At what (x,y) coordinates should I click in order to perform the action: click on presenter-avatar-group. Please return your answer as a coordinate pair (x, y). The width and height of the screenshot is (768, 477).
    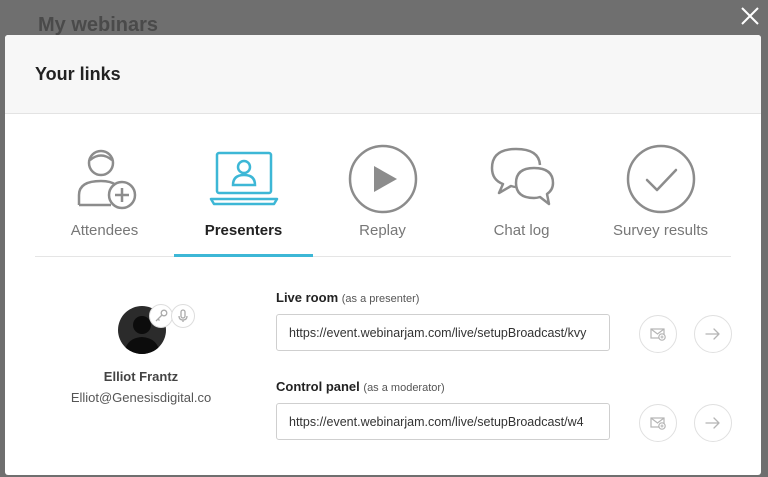
    Looking at the image, I should click on (156, 329).